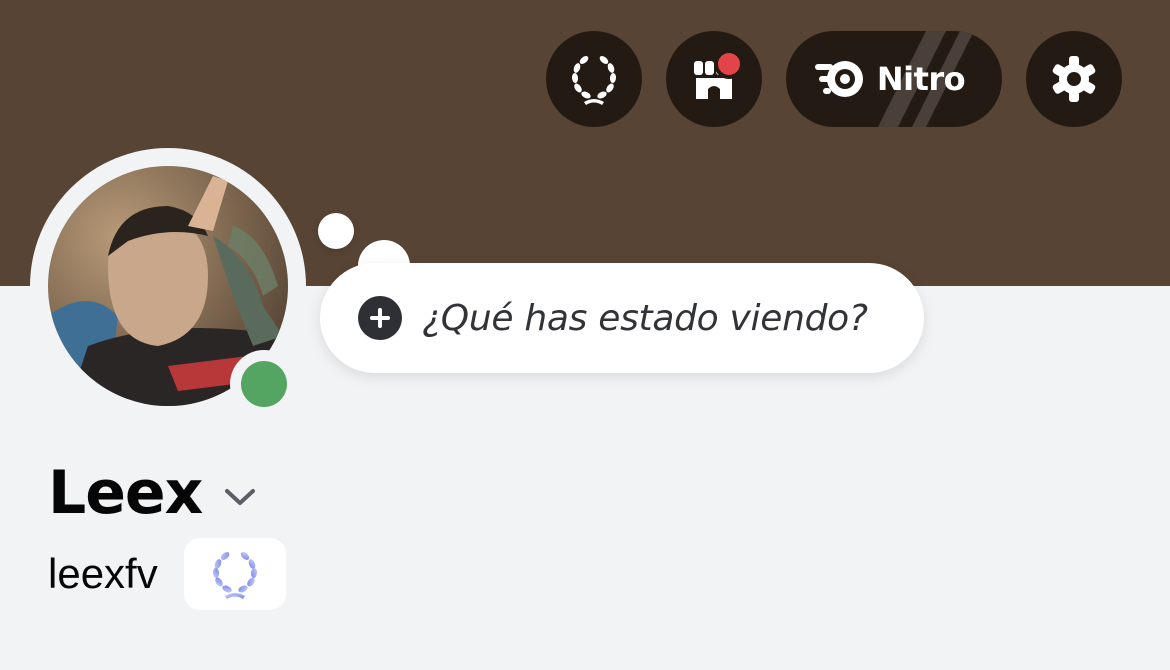 This screenshot has width=1170, height=670. I want to click on nitro-icon, so click(838, 79).